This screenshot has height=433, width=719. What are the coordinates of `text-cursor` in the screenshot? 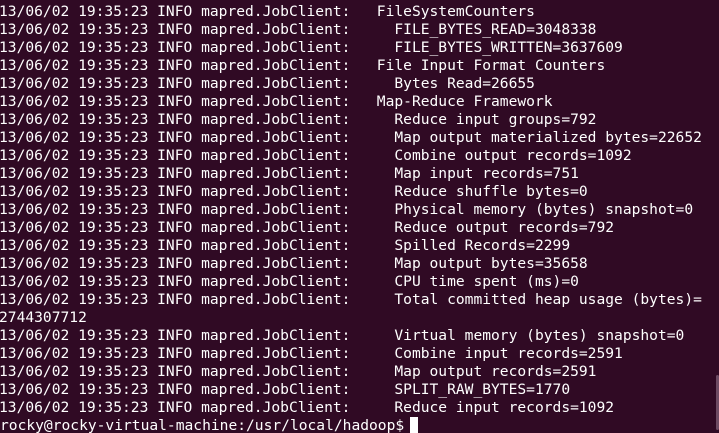 It's located at (414, 425).